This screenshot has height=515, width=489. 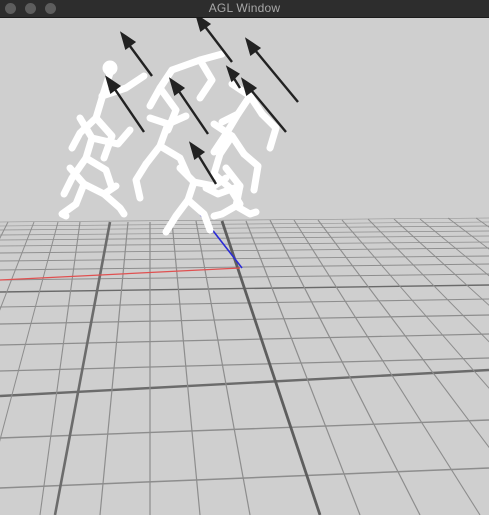 I want to click on title-bar: AGL Window, so click(x=244, y=9).